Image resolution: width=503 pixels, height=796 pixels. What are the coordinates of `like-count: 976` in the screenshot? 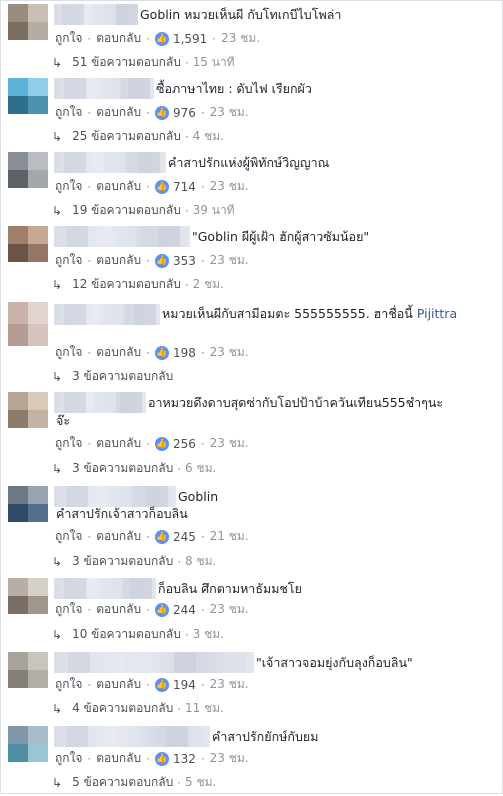 It's located at (184, 113).